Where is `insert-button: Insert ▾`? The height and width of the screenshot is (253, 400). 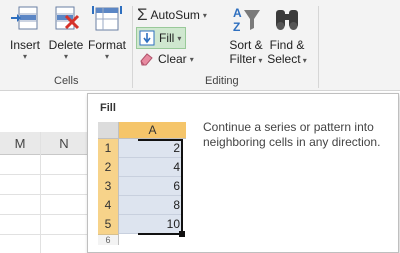
insert-button: Insert ▾ is located at coordinates (25, 32).